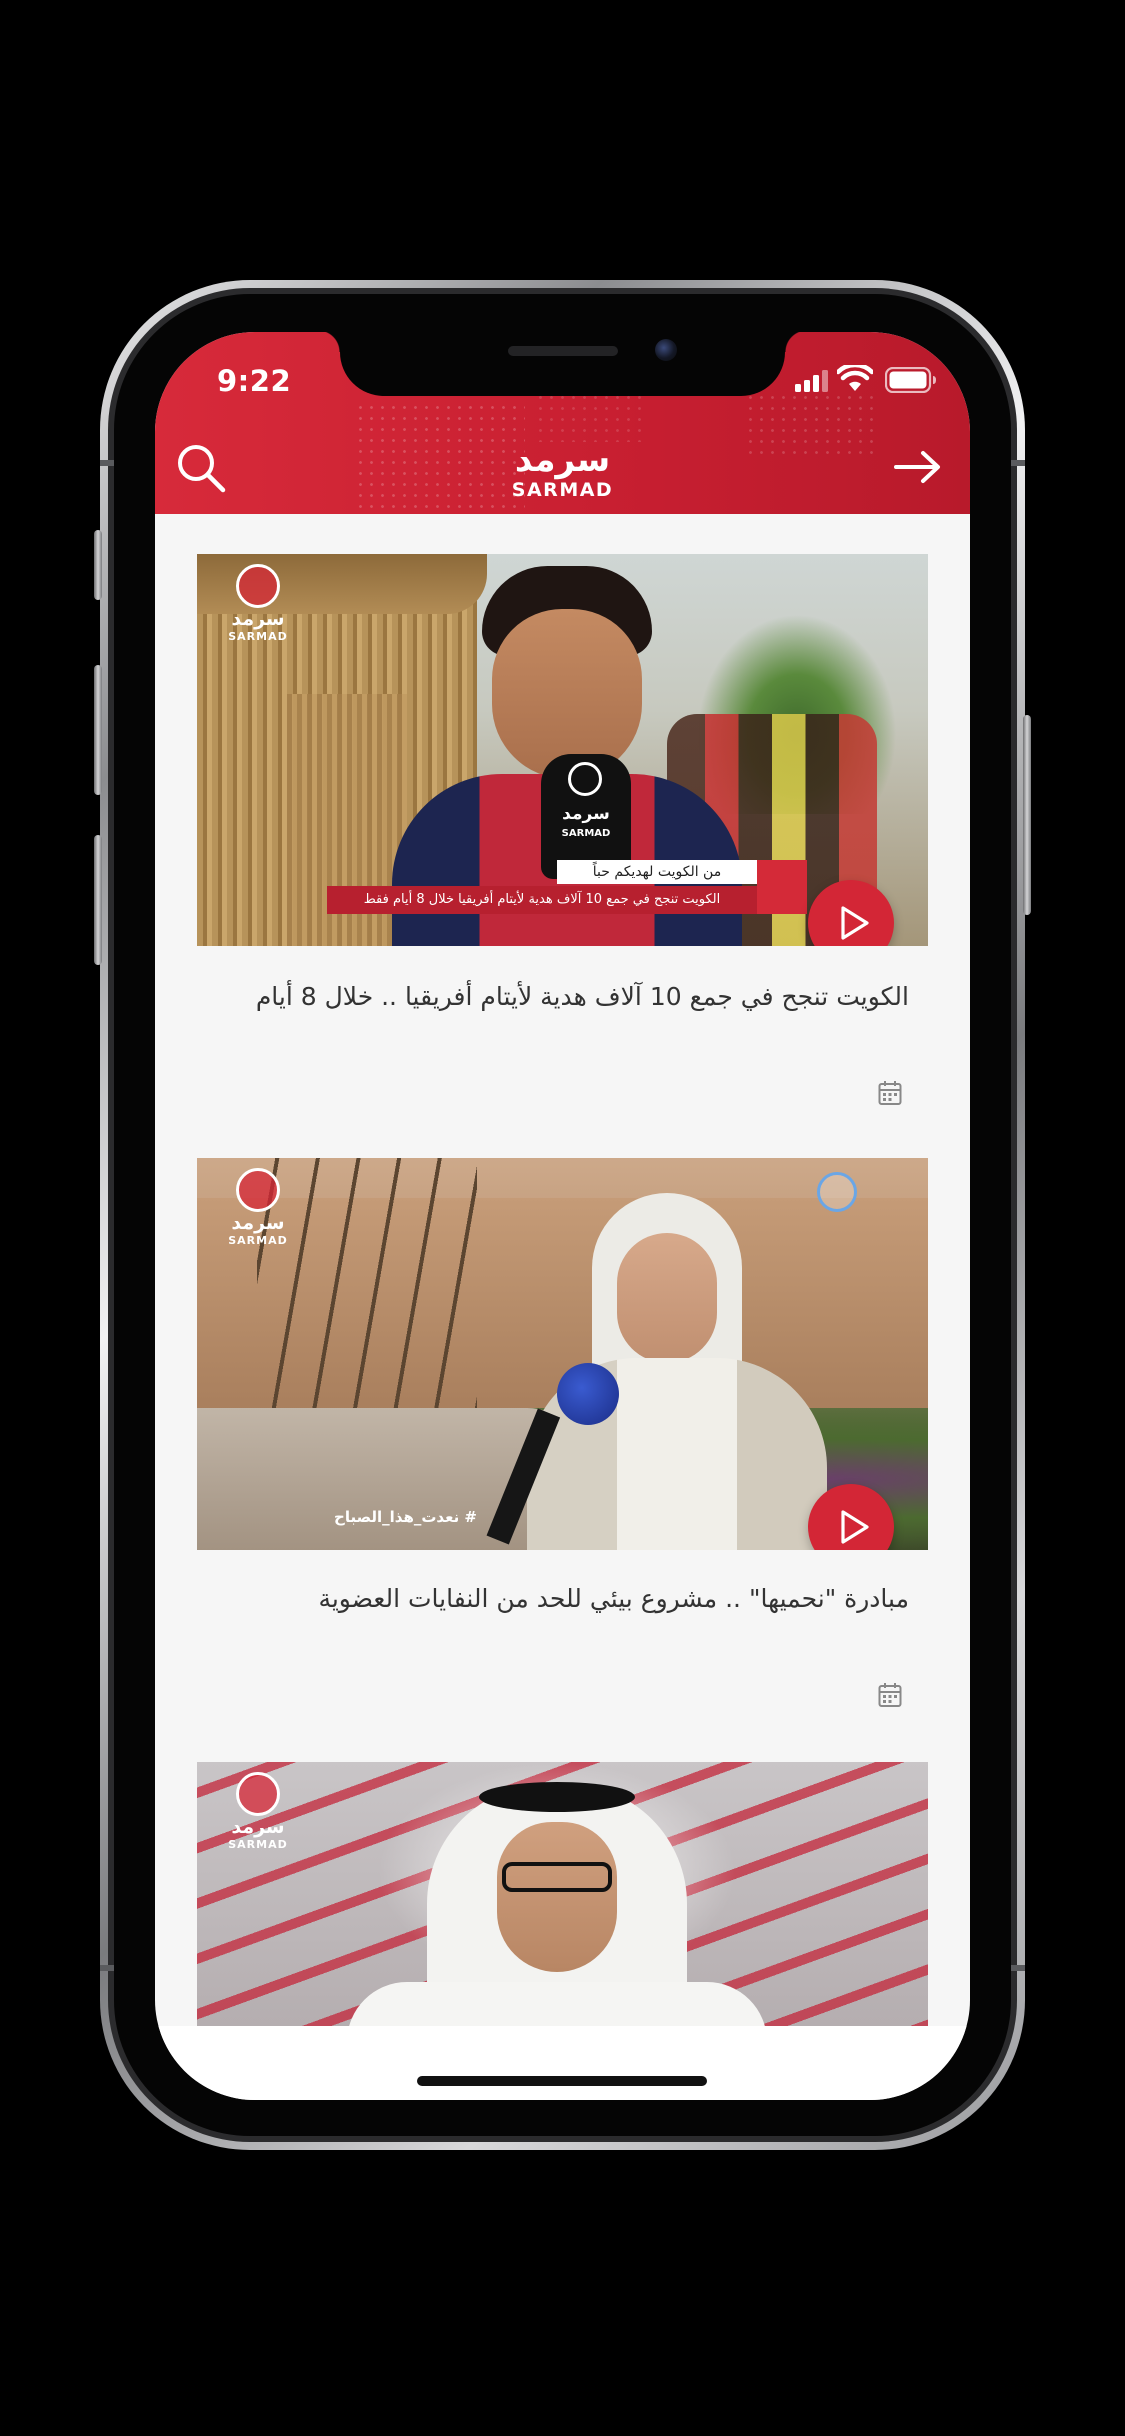 Image resolution: width=1125 pixels, height=2436 pixels. I want to click on video-thumbnail: سرمد SARMAD, so click(562, 1894).